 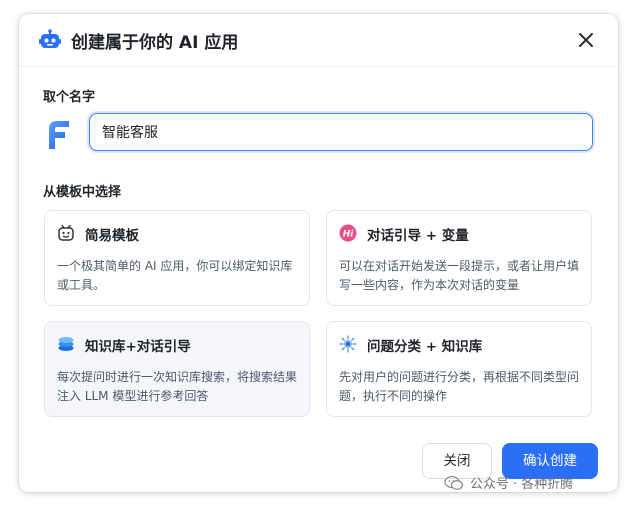 What do you see at coordinates (454, 482) in the screenshot?
I see `wechat-icon` at bounding box center [454, 482].